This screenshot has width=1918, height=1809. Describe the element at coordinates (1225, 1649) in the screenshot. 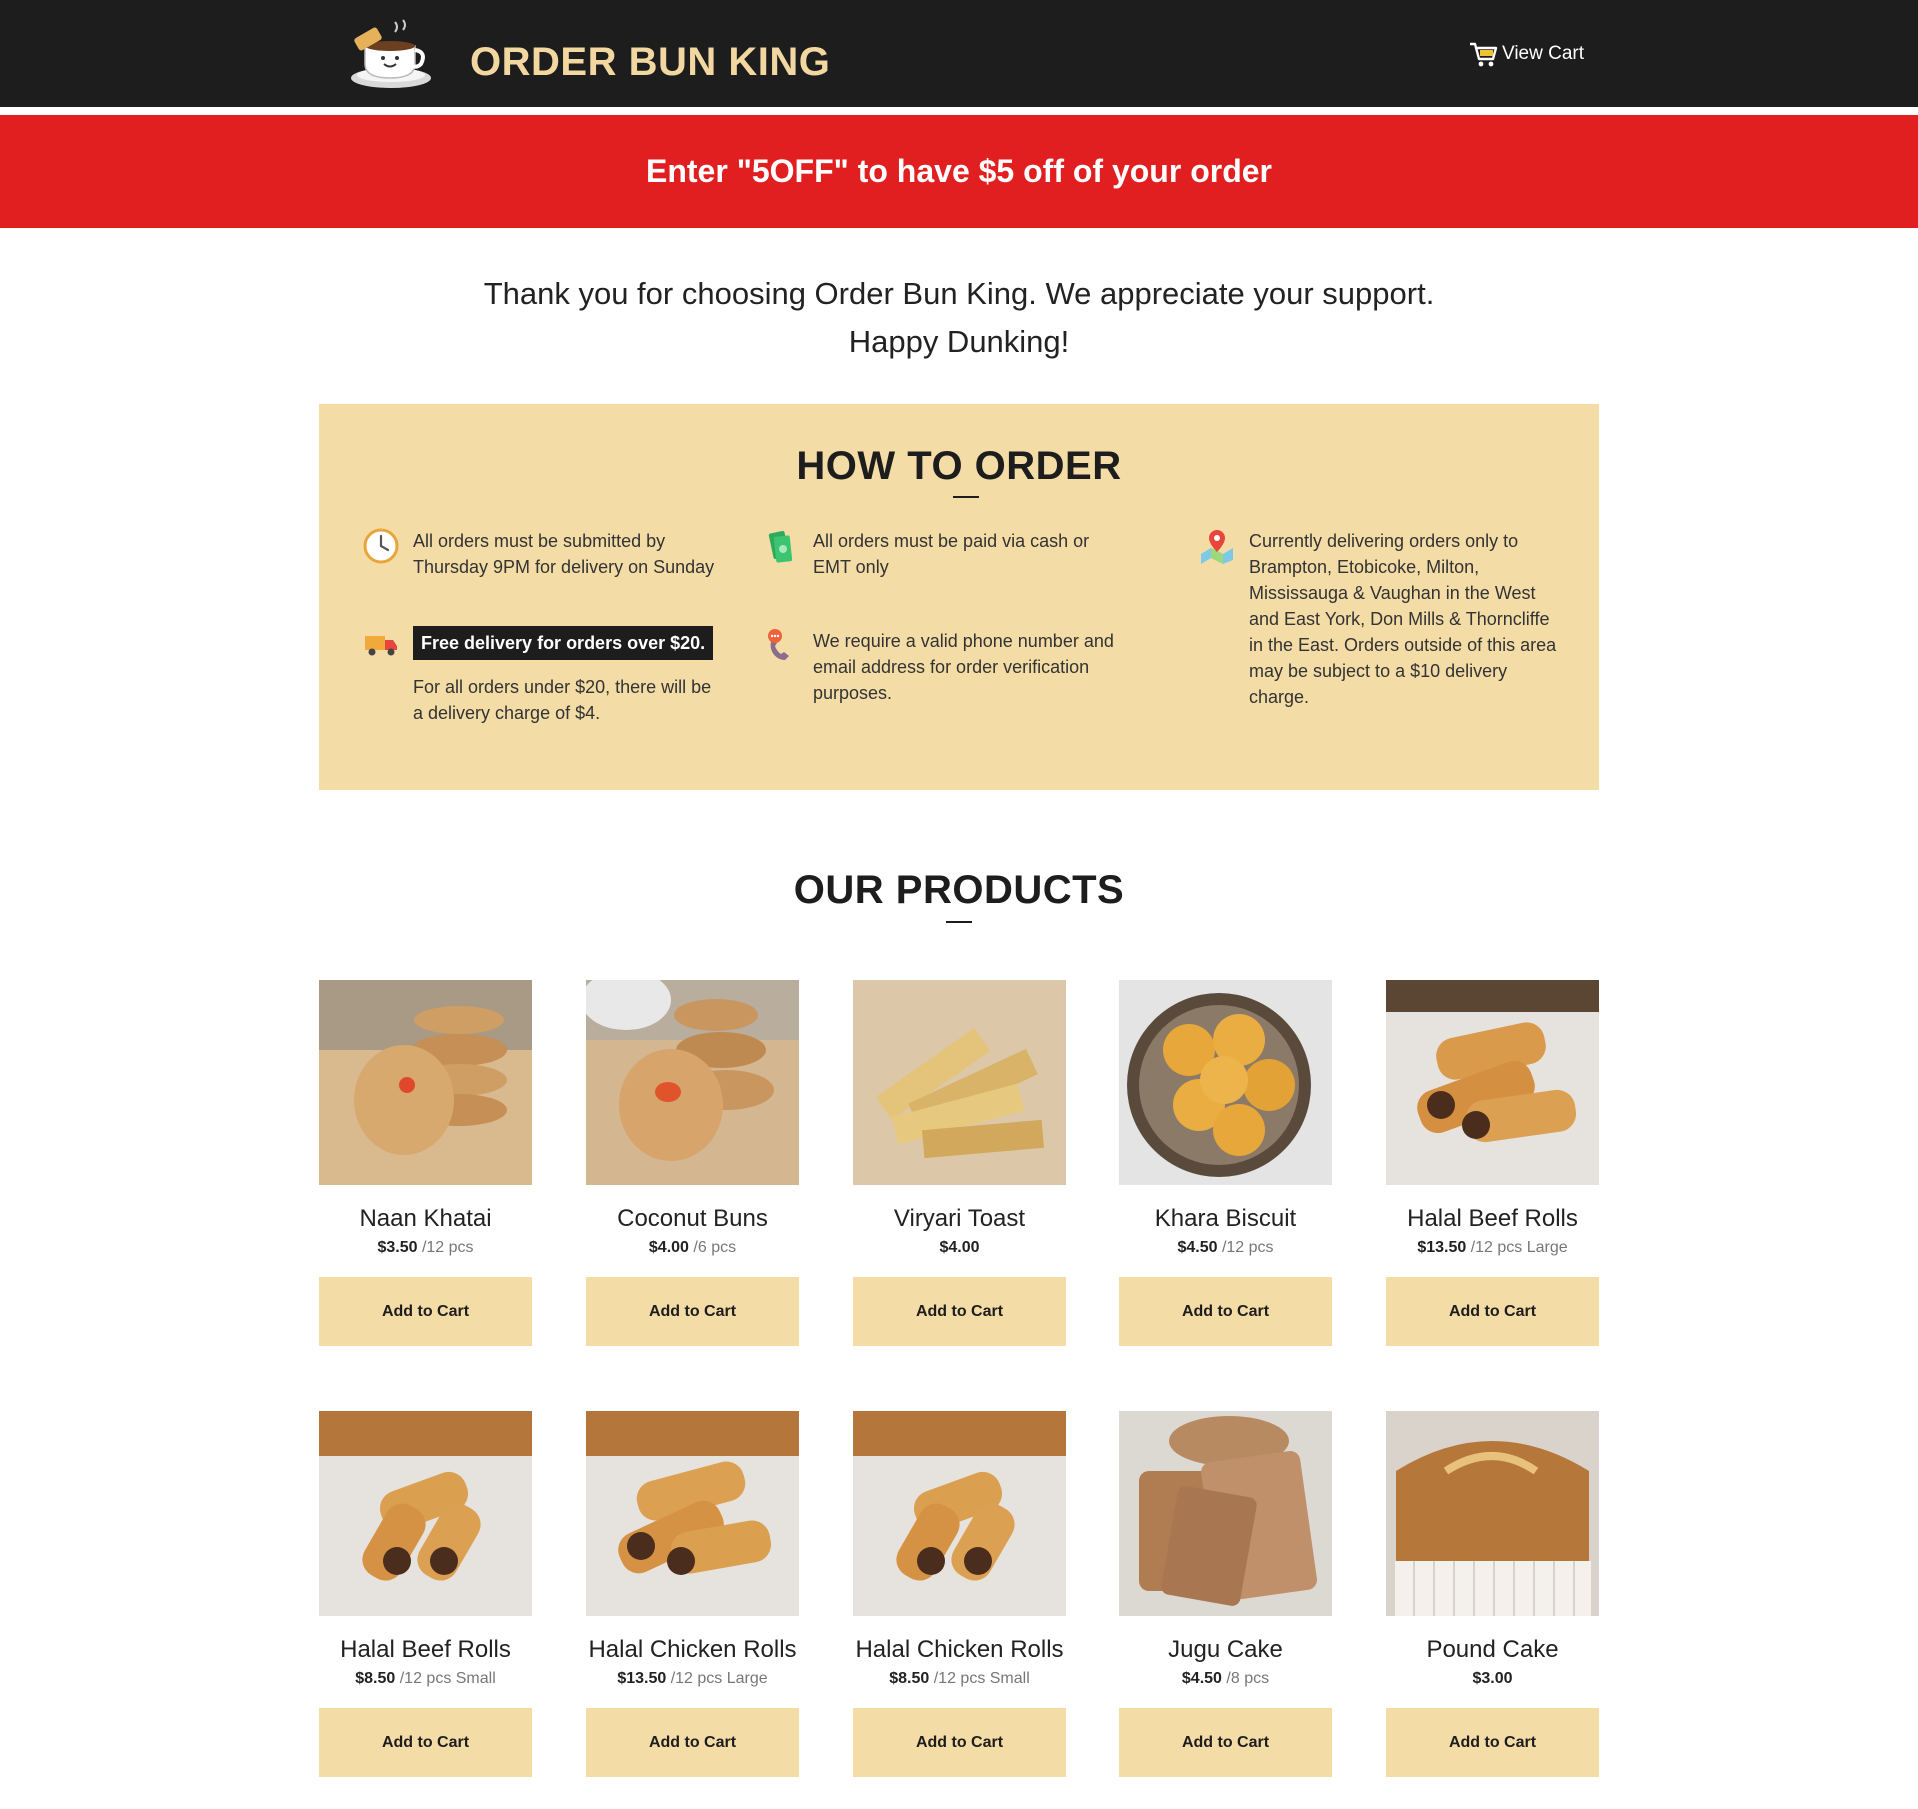

I see `product-name: Jugu Cake` at that location.